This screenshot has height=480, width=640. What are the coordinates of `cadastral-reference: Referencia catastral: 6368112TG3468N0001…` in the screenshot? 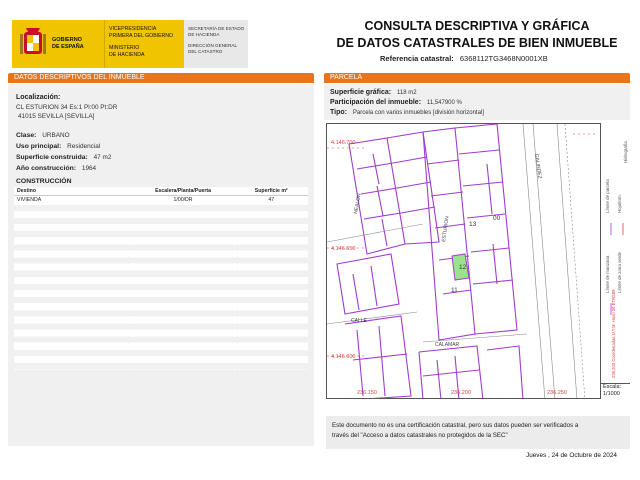 It's located at (464, 58).